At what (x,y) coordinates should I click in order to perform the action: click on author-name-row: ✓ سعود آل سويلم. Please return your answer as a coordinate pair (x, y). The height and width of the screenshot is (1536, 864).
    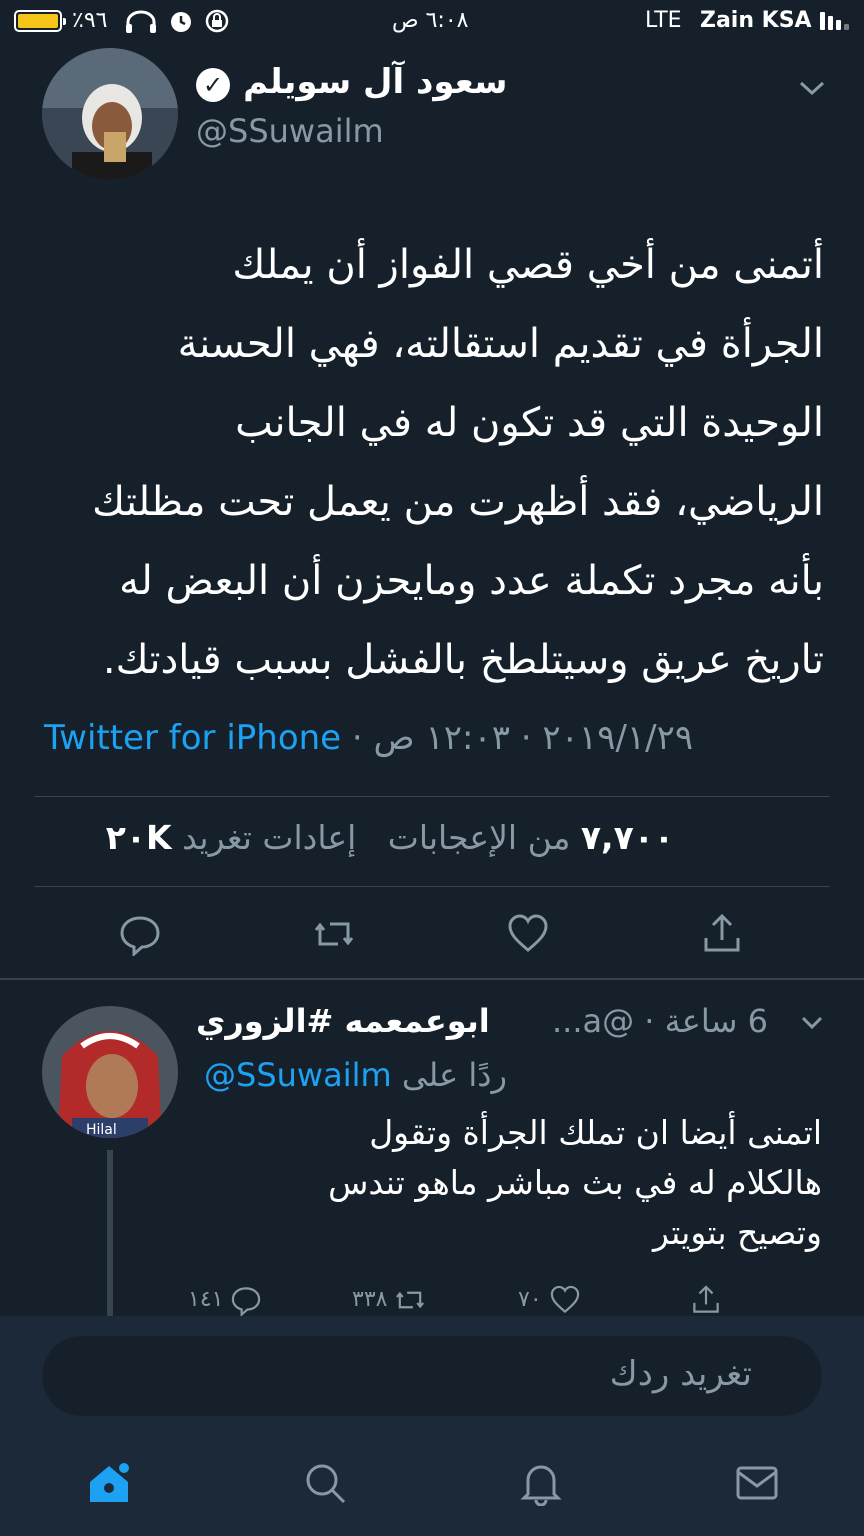
    Looking at the image, I should click on (351, 82).